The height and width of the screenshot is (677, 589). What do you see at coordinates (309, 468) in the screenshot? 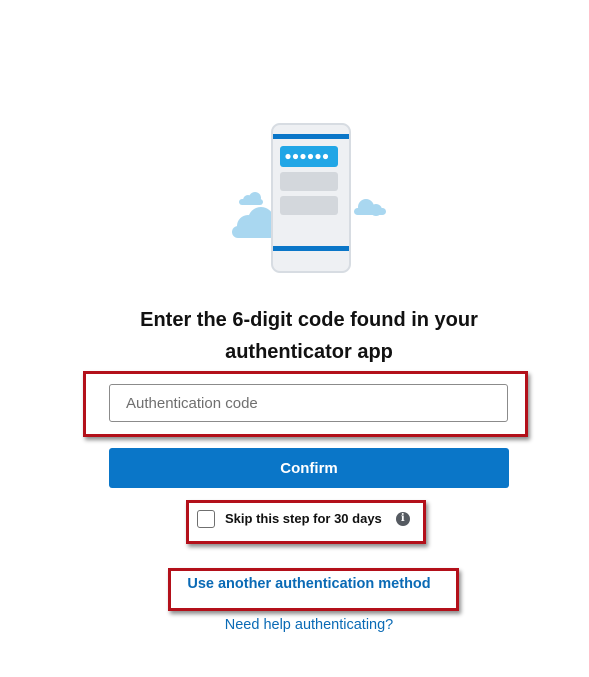
I see `confirm-button: Confirm` at bounding box center [309, 468].